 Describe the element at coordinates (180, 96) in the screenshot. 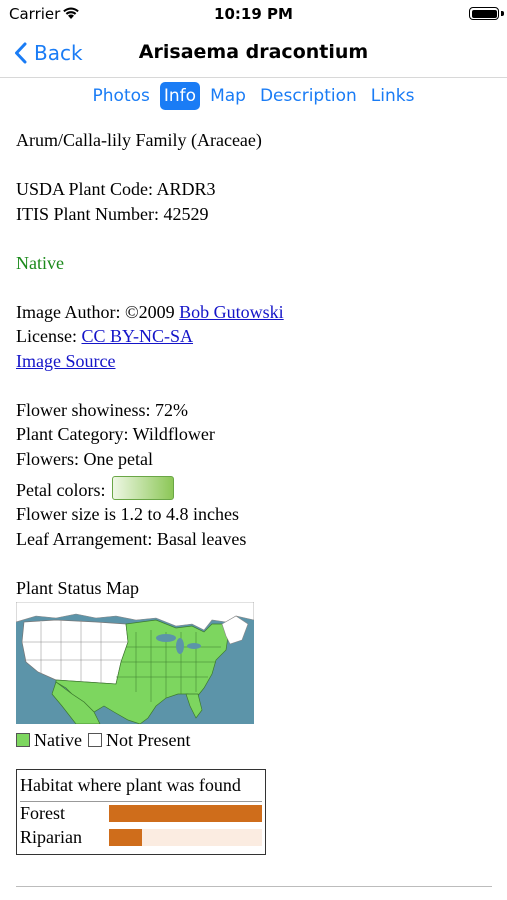

I see `tab-info: Info` at that location.